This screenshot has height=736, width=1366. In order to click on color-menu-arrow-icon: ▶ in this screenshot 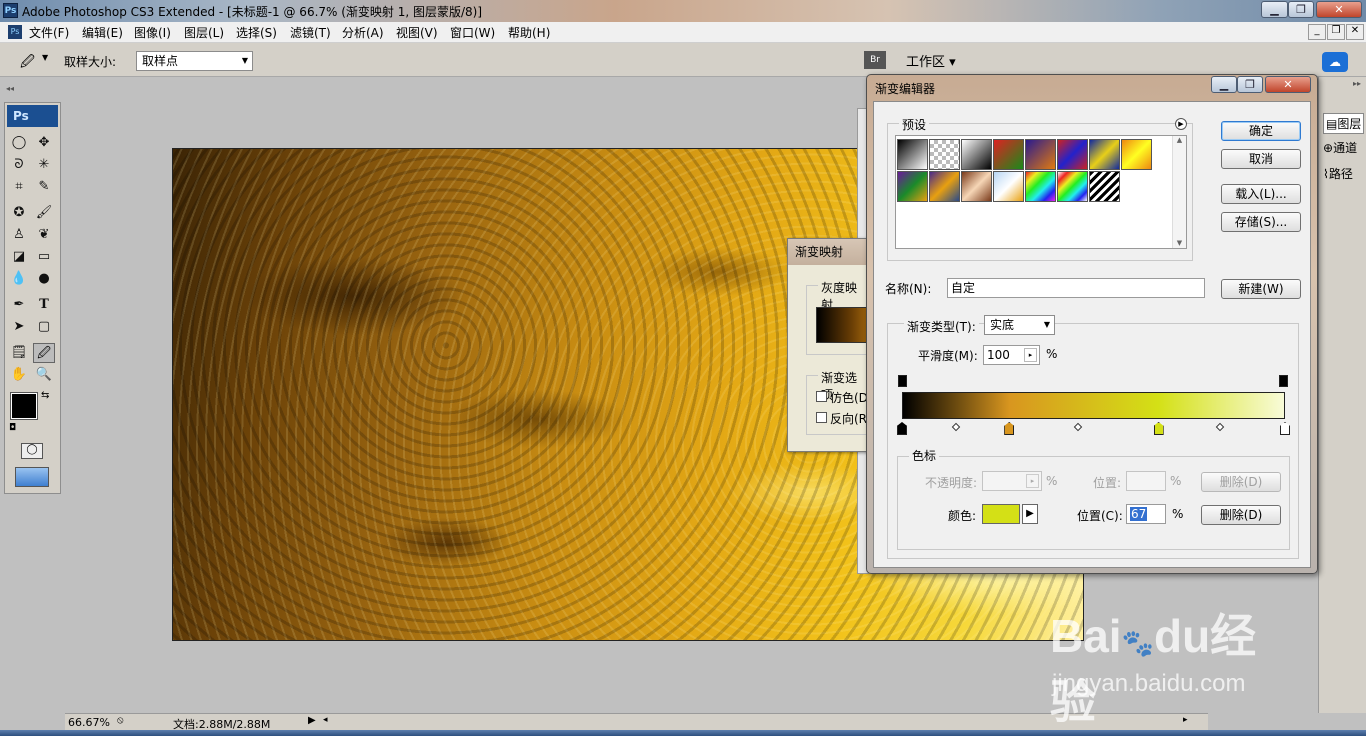, I will do `click(1030, 514)`.